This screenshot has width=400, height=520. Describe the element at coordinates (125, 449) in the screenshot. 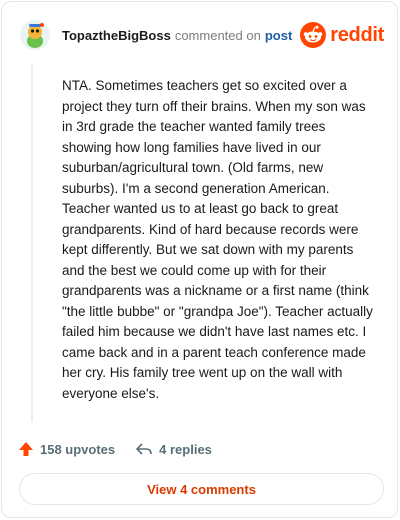

I see `comment-actions: 158 upvotes 4 replies` at that location.